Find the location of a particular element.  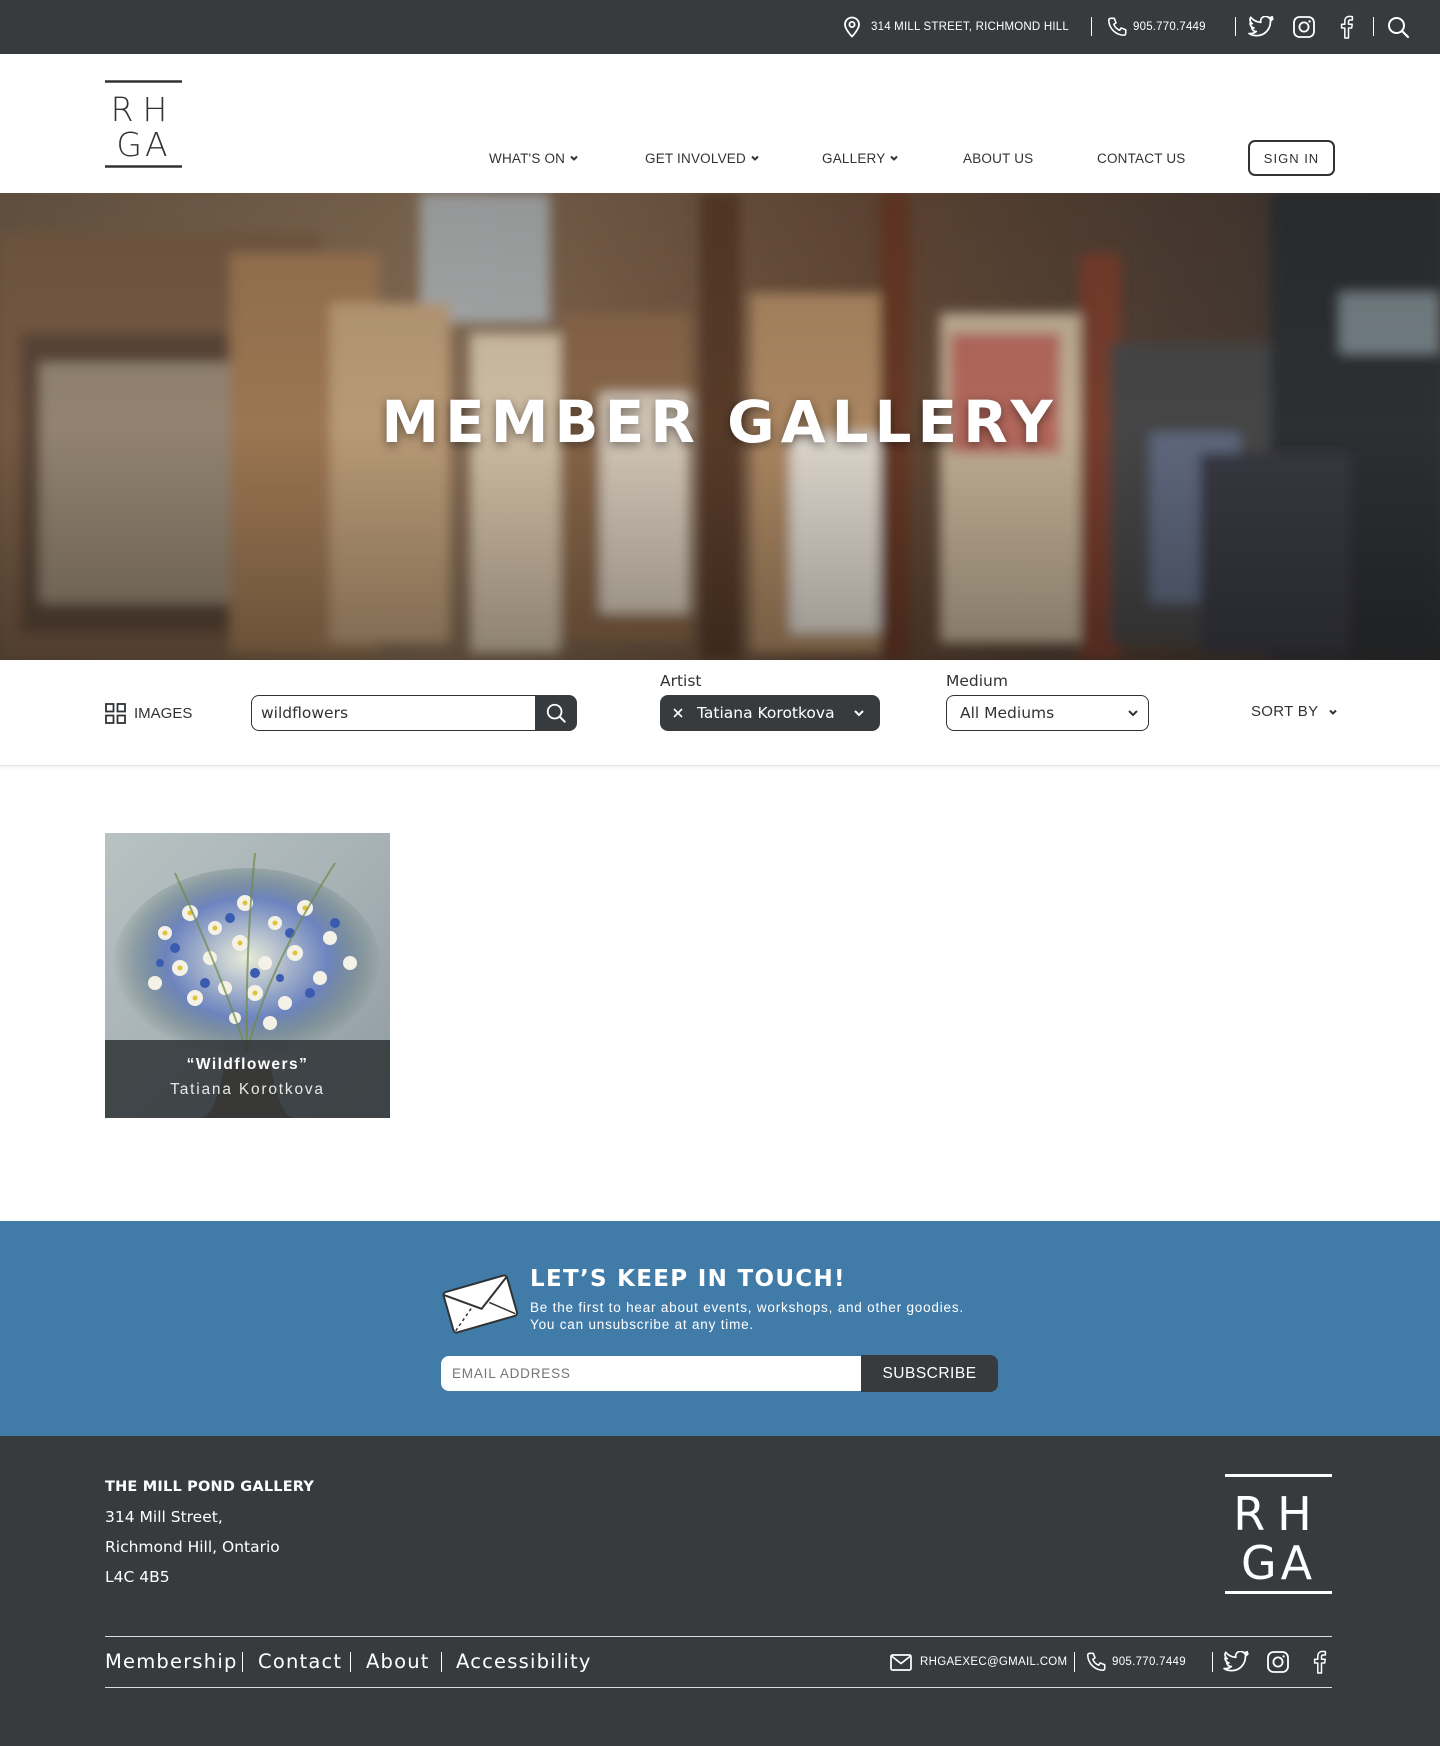

envelope-icon is located at coordinates (480, 1304).